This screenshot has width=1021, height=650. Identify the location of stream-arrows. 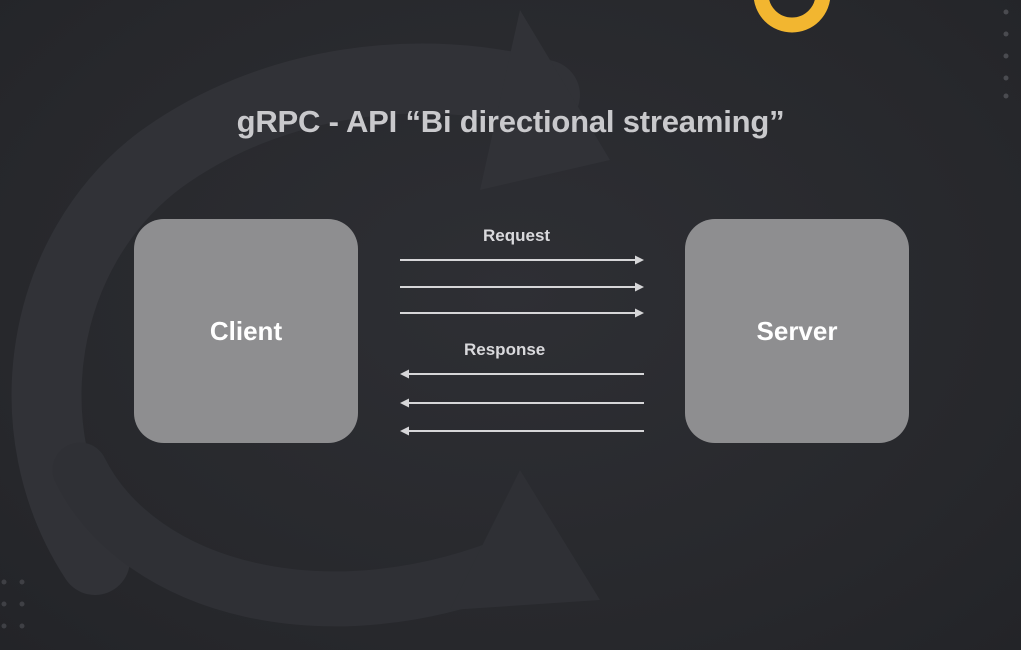
(522, 345).